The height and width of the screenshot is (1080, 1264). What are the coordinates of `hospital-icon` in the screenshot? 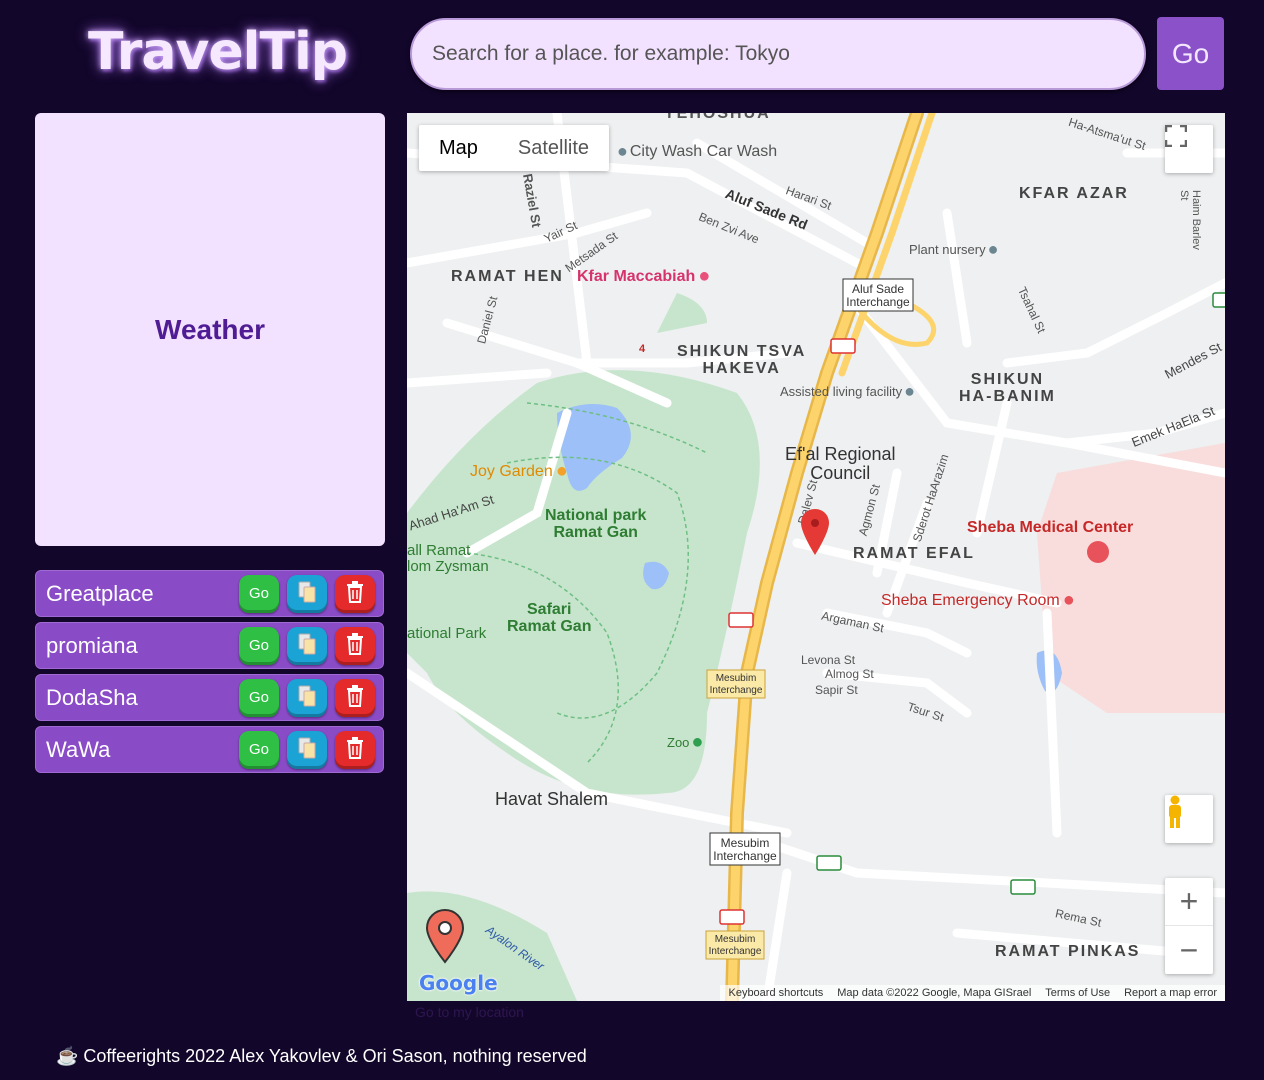 It's located at (1098, 552).